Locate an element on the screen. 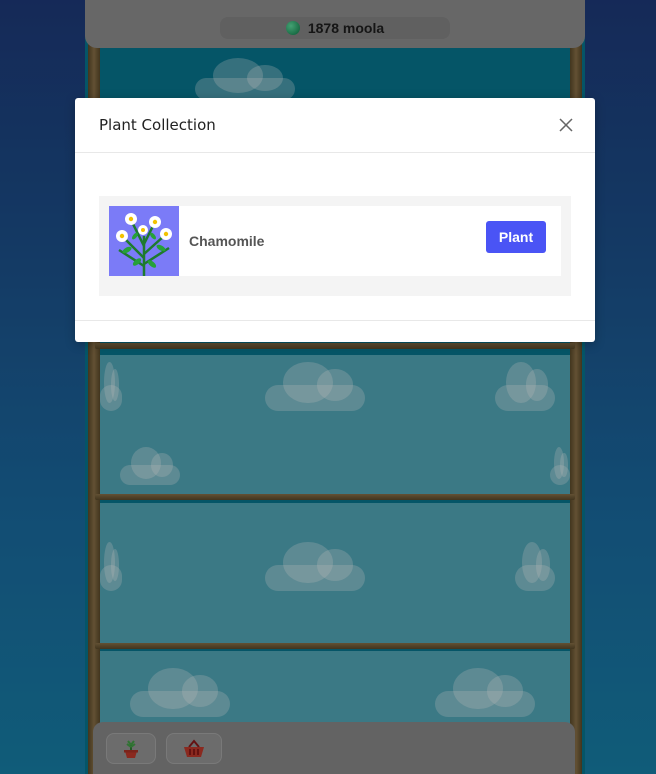 The image size is (656, 774). close-icon is located at coordinates (566, 125).